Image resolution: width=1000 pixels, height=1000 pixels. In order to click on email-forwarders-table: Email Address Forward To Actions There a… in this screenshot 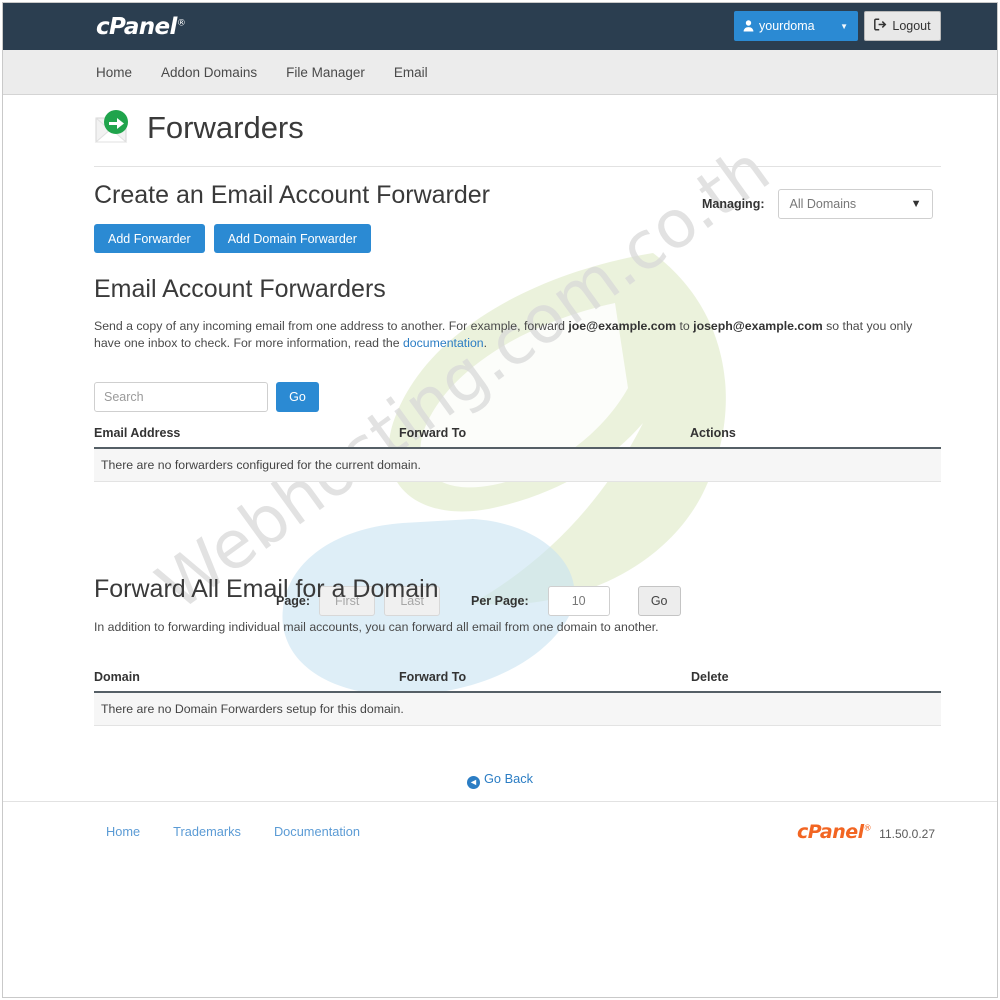, I will do `click(517, 454)`.